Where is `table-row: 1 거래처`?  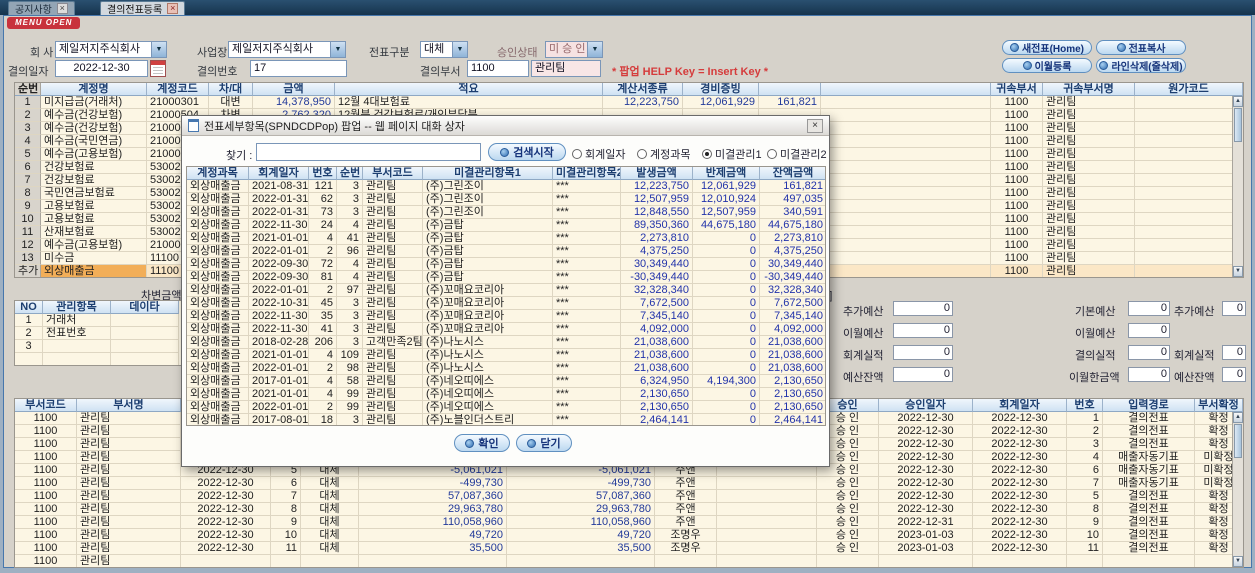 table-row: 1 거래처 is located at coordinates (98, 320).